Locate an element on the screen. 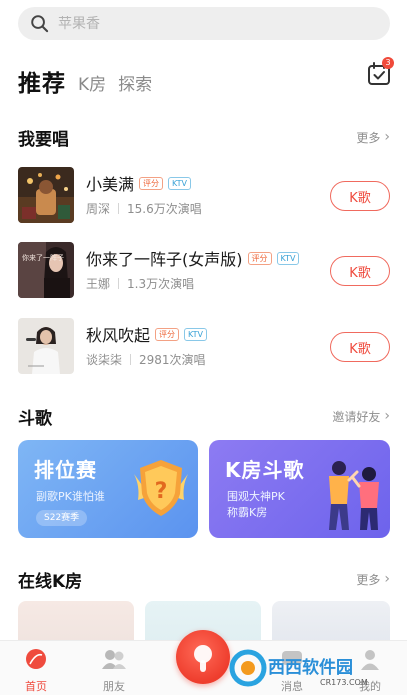  song-meta: 王娜 1.3万次演唱 is located at coordinates (140, 283).